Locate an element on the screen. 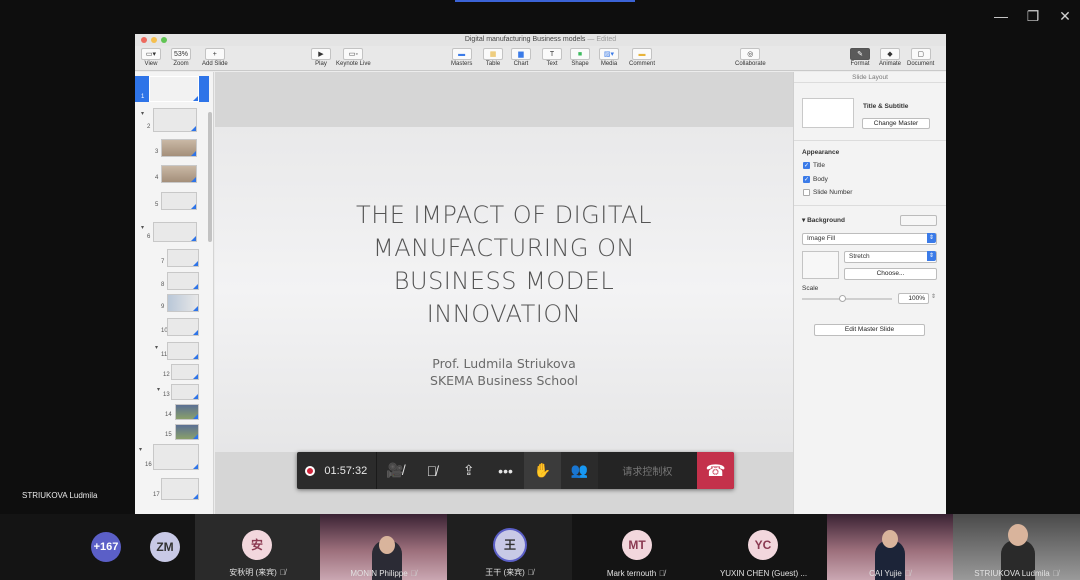 The width and height of the screenshot is (1080, 580). hang-up-button: ☎ is located at coordinates (715, 470).